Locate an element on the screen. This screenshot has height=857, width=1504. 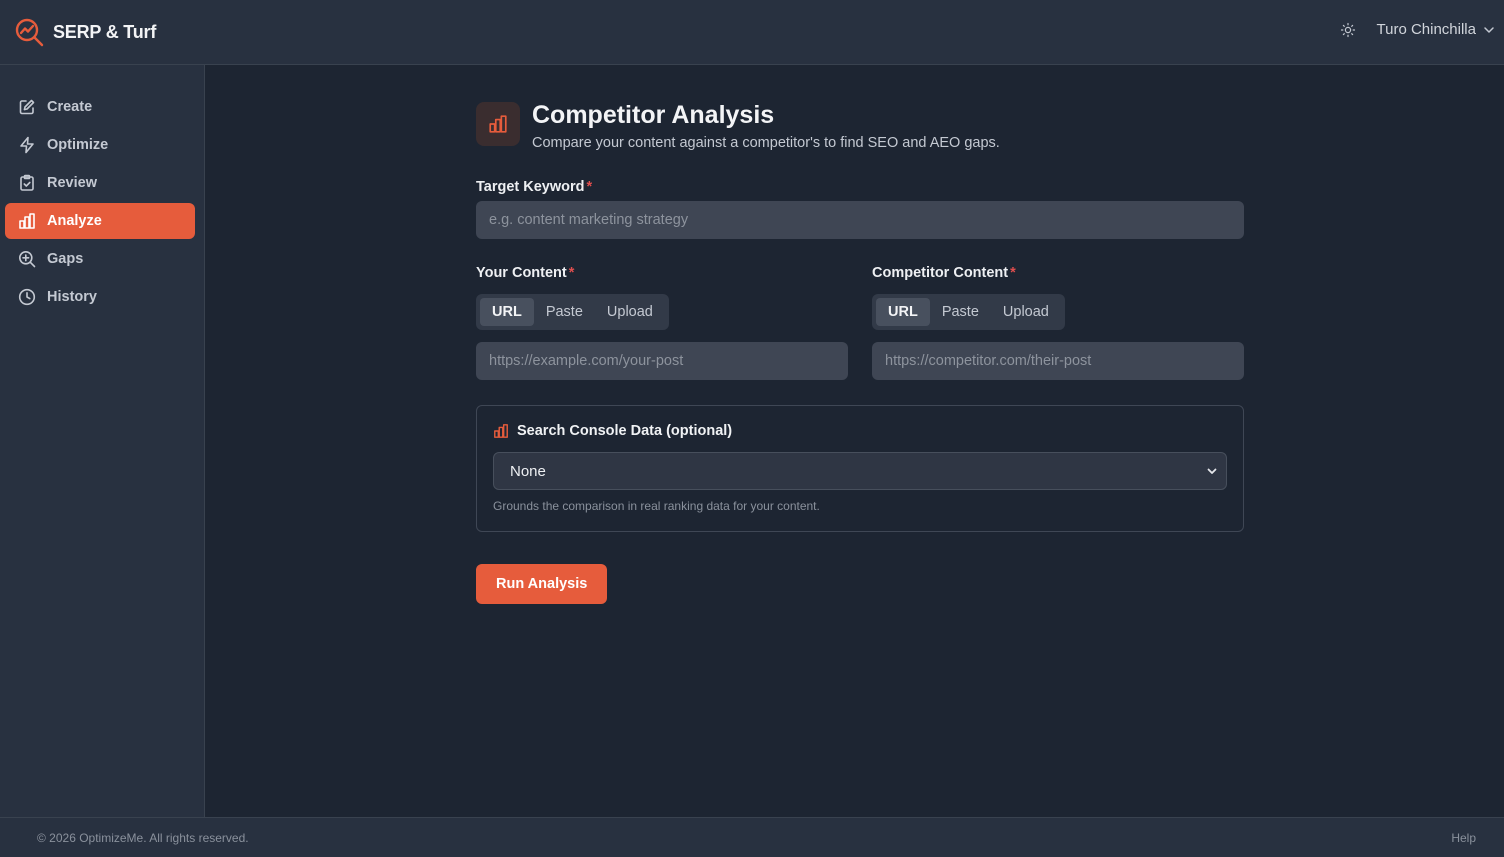
bolt-icon is located at coordinates (27, 145).